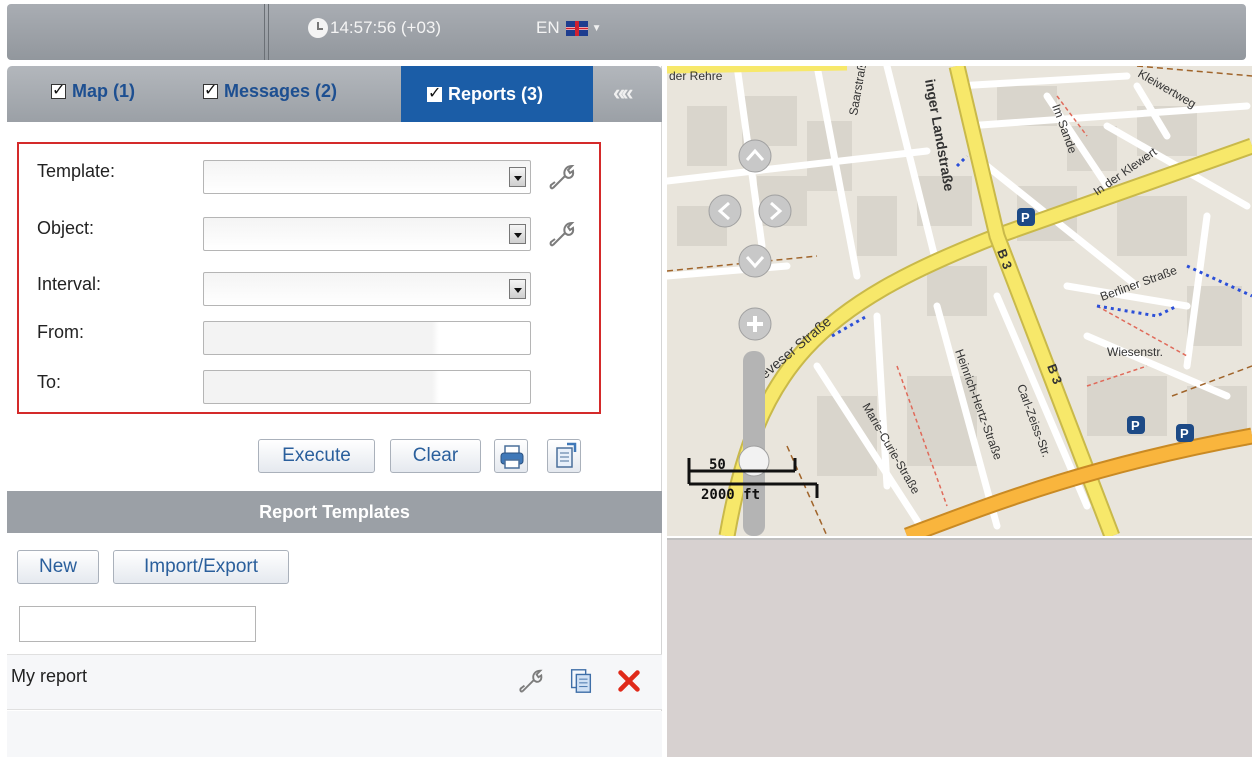 The image size is (1252, 757). I want to click on printer-icon, so click(512, 457).